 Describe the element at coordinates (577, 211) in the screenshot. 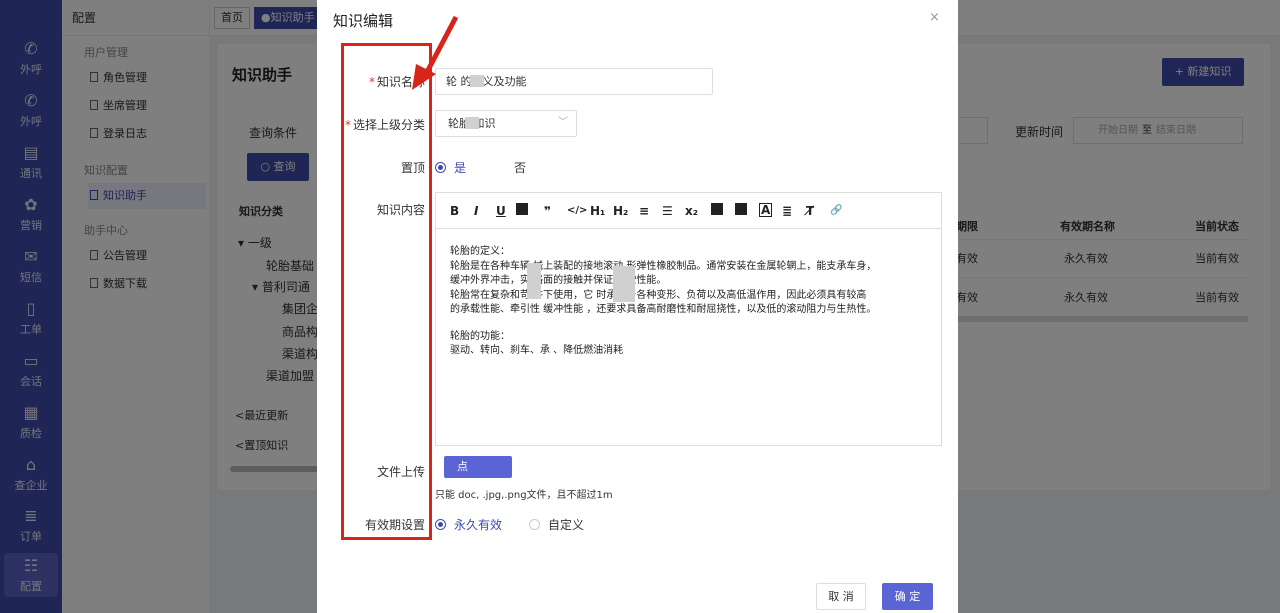

I see `code-icon: </>` at that location.